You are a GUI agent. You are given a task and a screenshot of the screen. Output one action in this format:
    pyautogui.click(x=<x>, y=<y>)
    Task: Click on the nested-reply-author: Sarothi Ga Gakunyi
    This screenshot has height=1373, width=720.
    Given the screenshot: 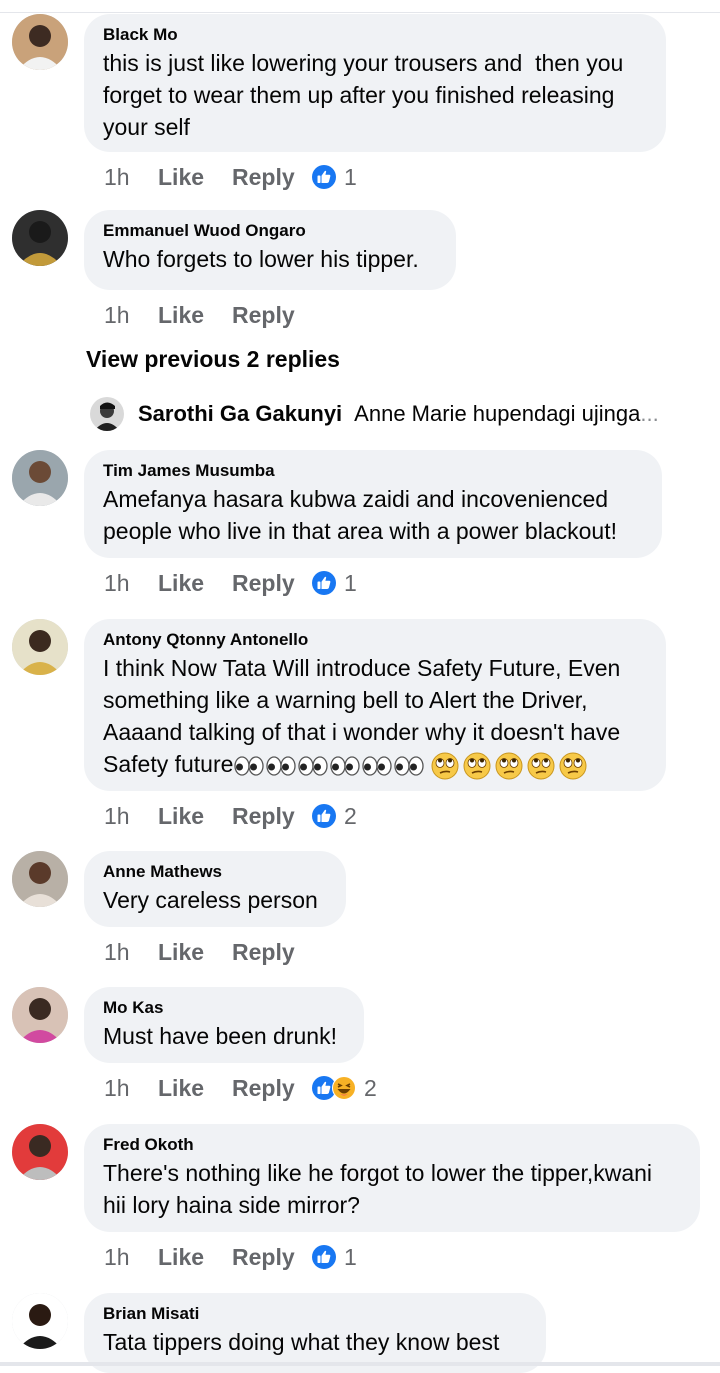 What is the action you would take?
    pyautogui.click(x=240, y=414)
    